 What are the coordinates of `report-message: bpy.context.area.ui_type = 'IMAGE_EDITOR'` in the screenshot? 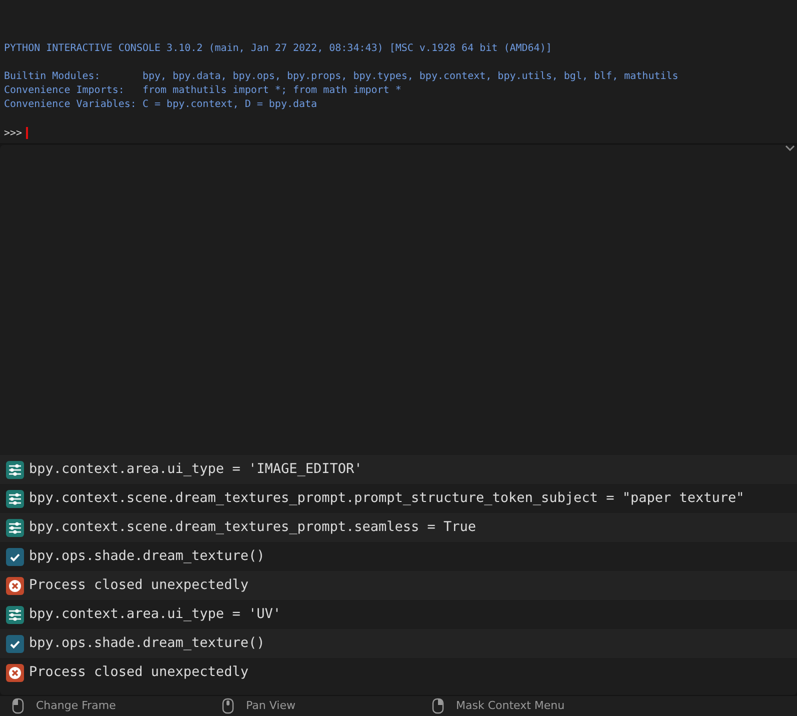 It's located at (195, 470).